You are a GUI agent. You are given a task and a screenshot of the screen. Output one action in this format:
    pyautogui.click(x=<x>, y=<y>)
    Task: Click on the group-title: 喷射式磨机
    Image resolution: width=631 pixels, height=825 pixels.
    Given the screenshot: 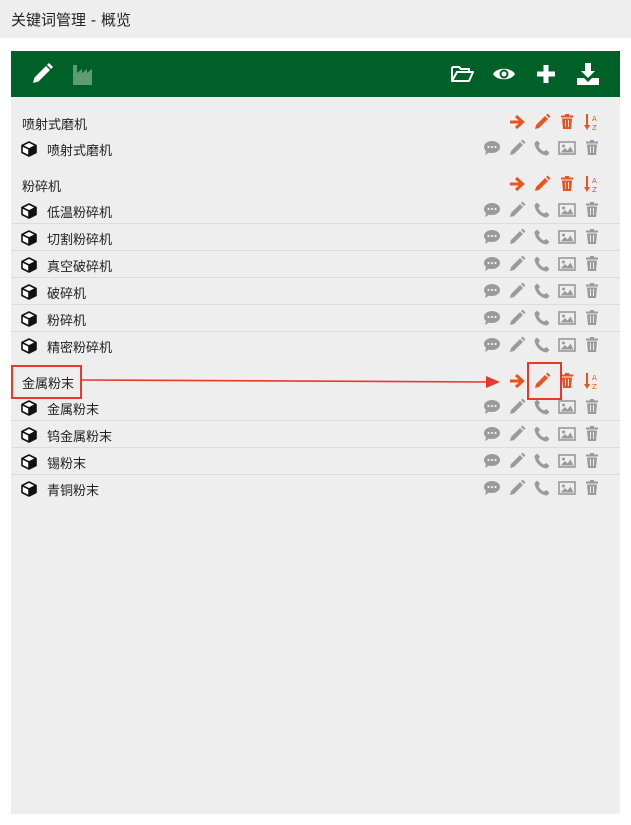 What is the action you would take?
    pyautogui.click(x=55, y=125)
    